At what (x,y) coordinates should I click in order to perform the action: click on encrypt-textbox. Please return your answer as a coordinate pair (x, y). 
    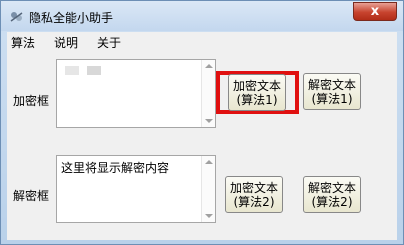
    Looking at the image, I should click on (136, 93).